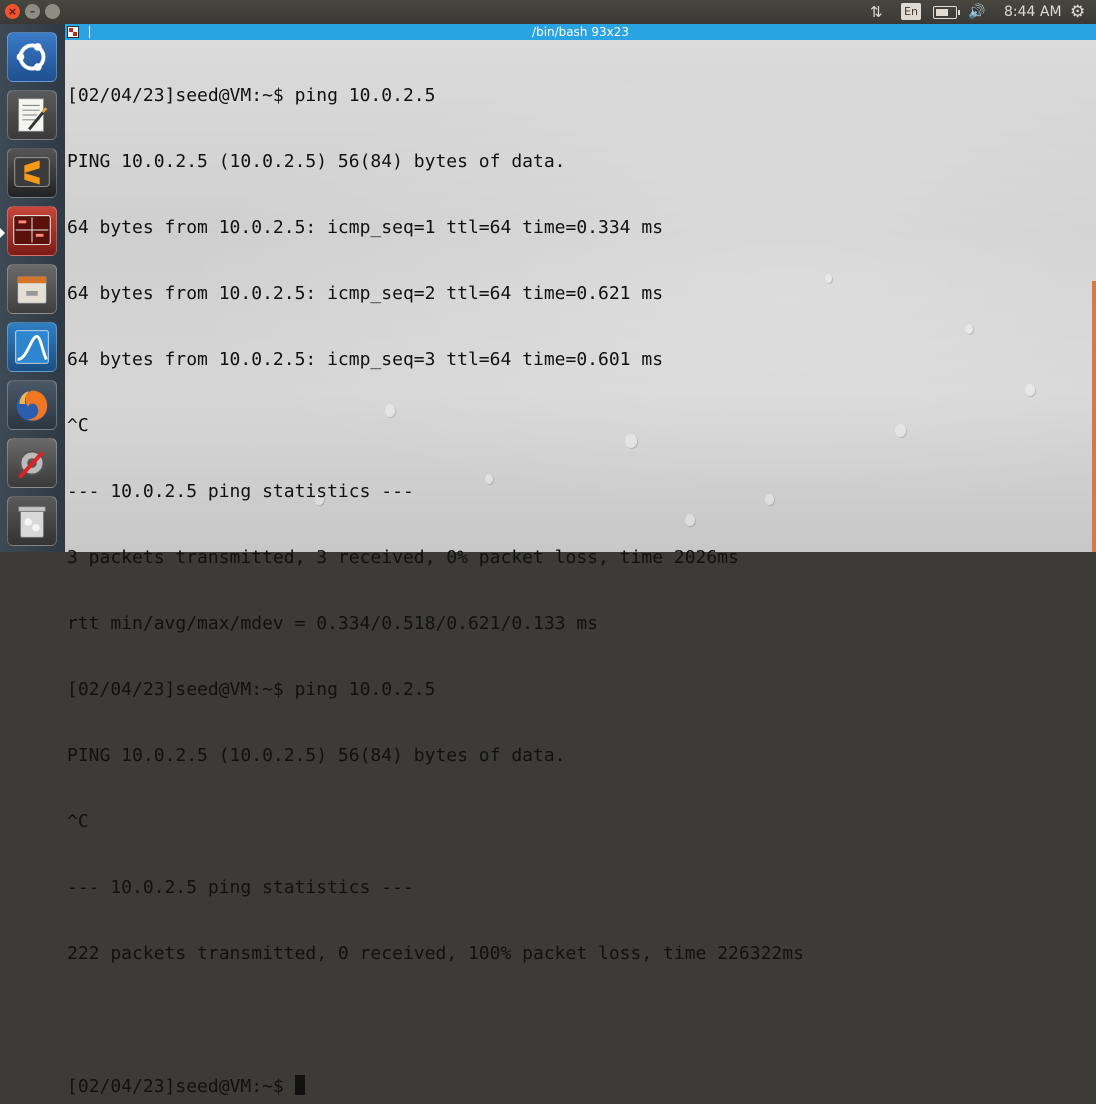 Image resolution: width=1096 pixels, height=1104 pixels. I want to click on text-editor-icon, so click(33, 115).